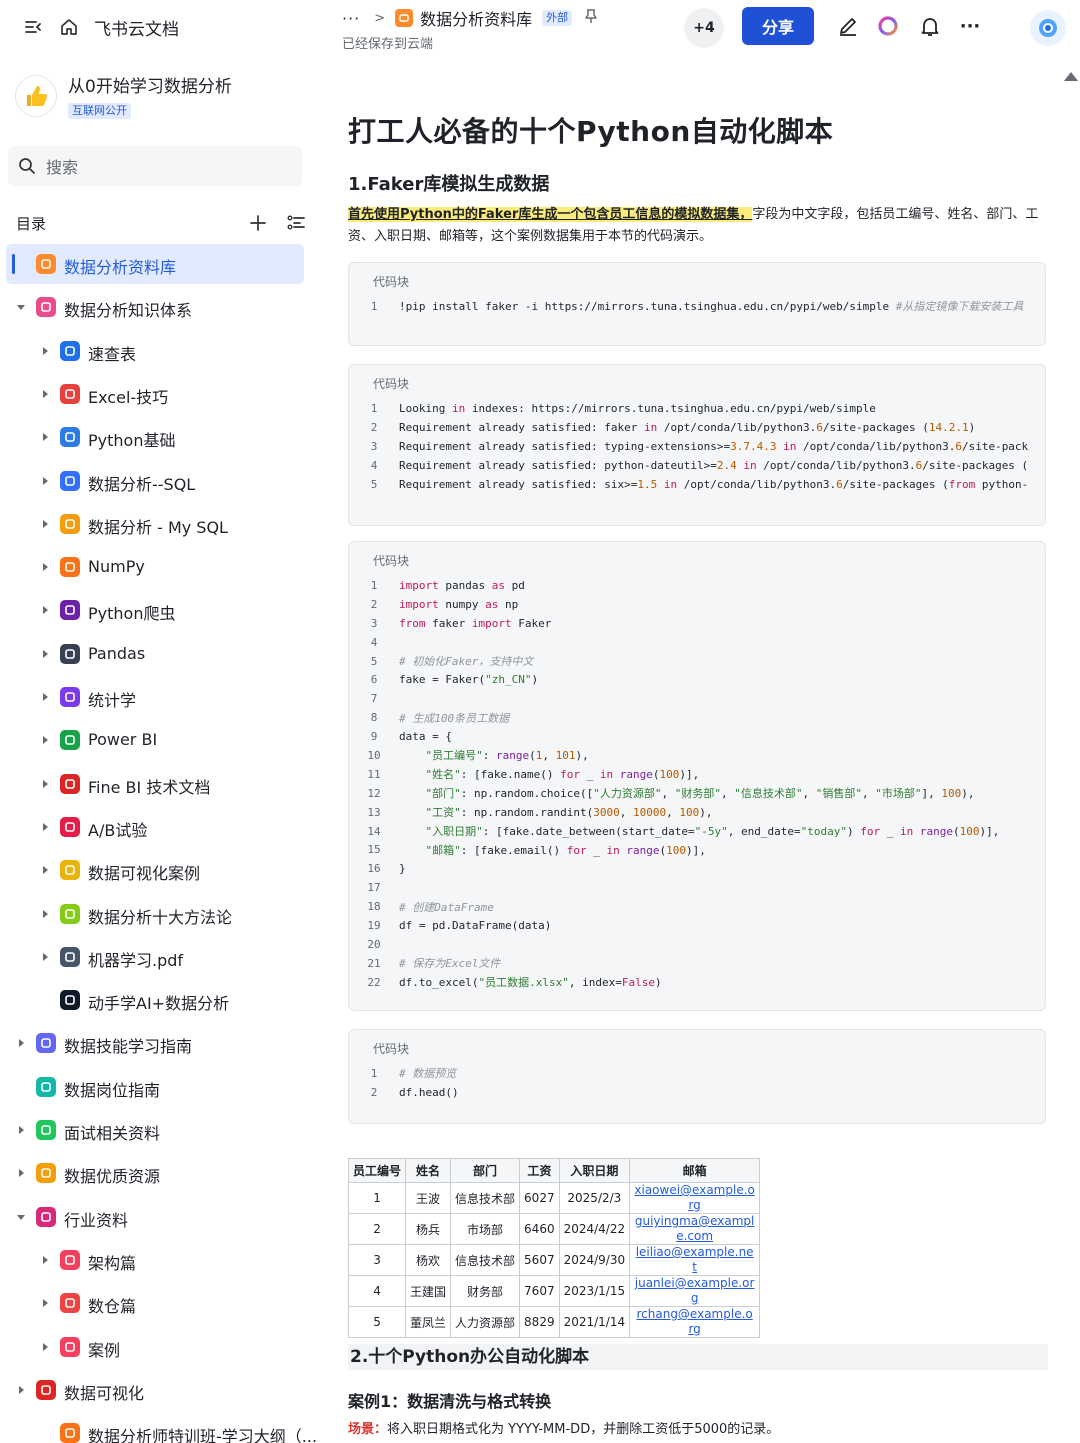 This screenshot has height=1443, width=1080. Describe the element at coordinates (159, 1390) in the screenshot. I see `sidebar-item: 数据可视化` at that location.